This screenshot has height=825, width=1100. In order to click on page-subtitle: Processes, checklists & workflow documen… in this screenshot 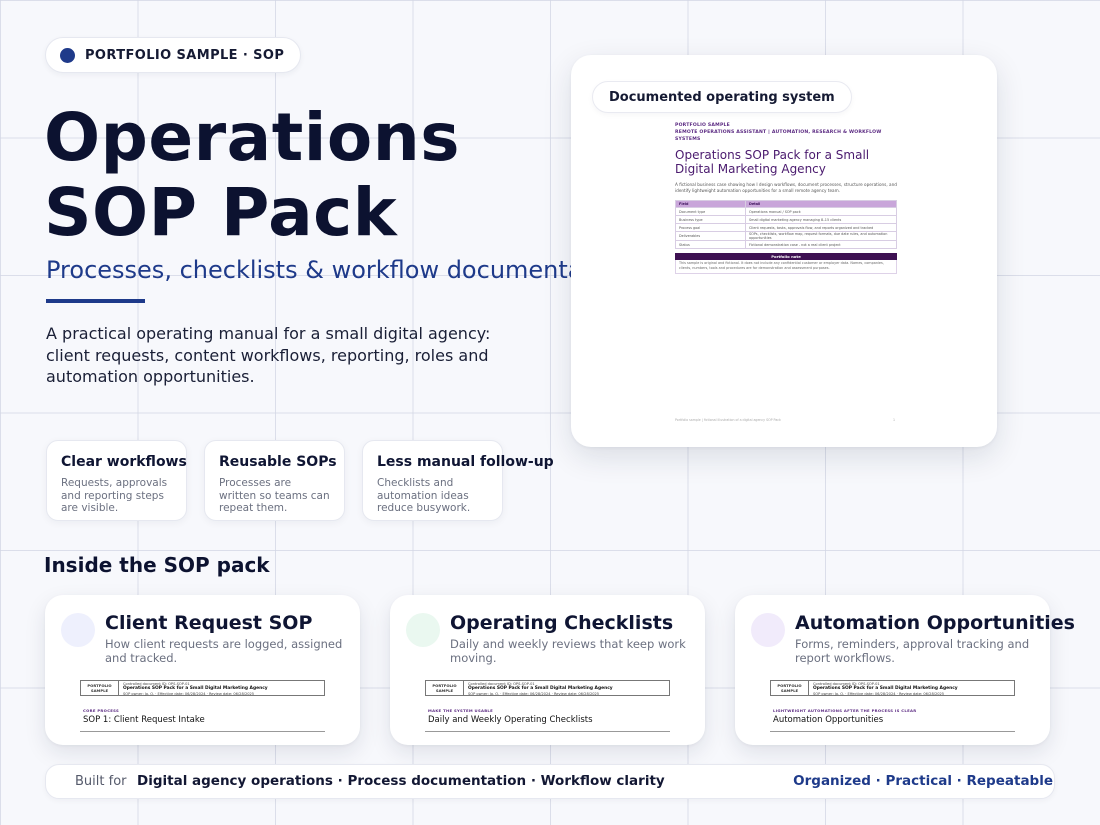, I will do `click(316, 270)`.